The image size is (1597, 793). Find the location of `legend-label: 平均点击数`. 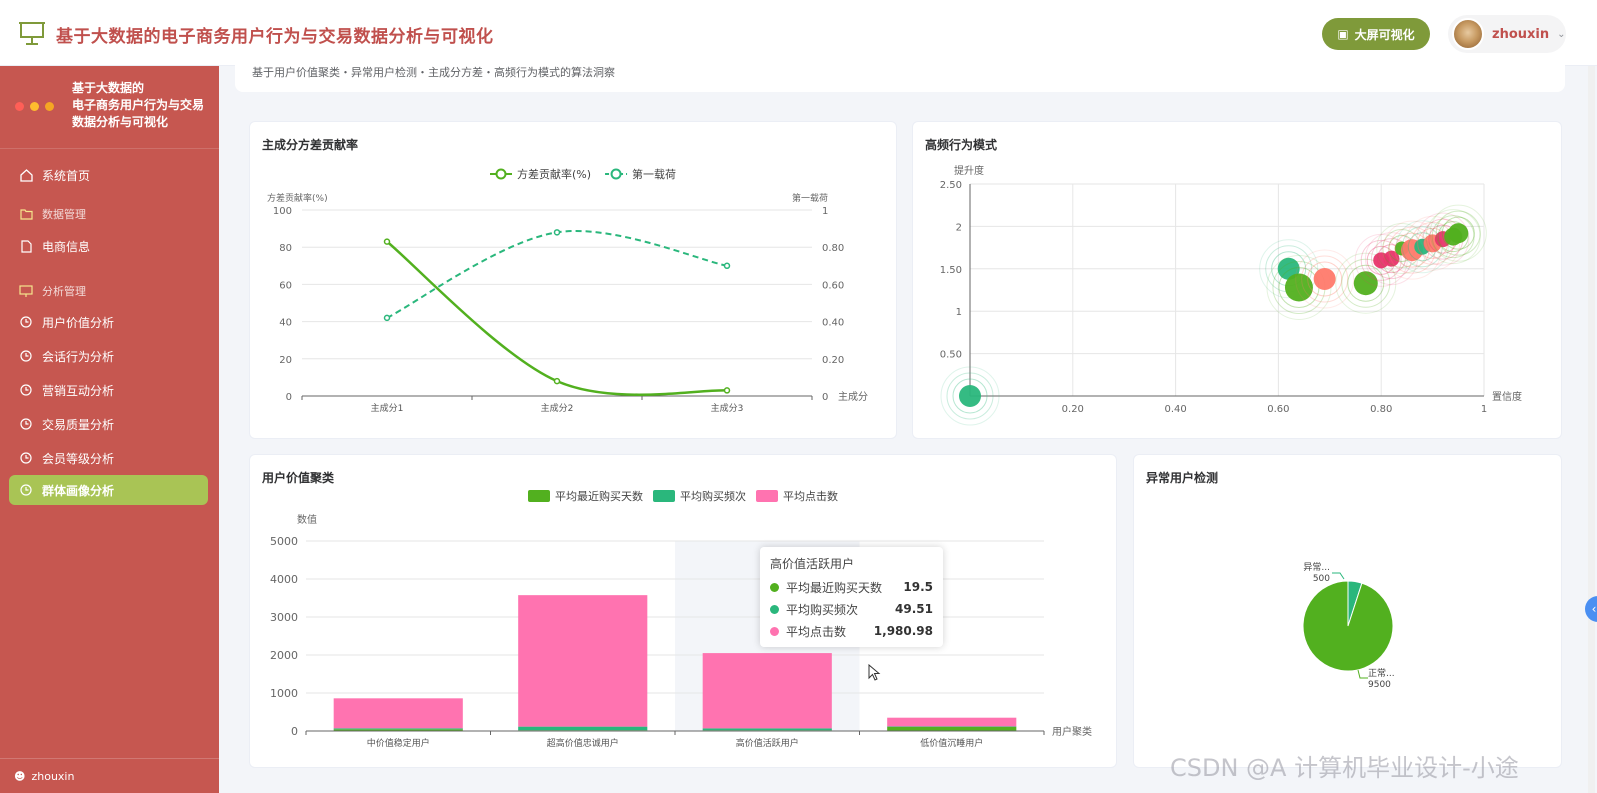

legend-label: 平均点击数 is located at coordinates (810, 496).